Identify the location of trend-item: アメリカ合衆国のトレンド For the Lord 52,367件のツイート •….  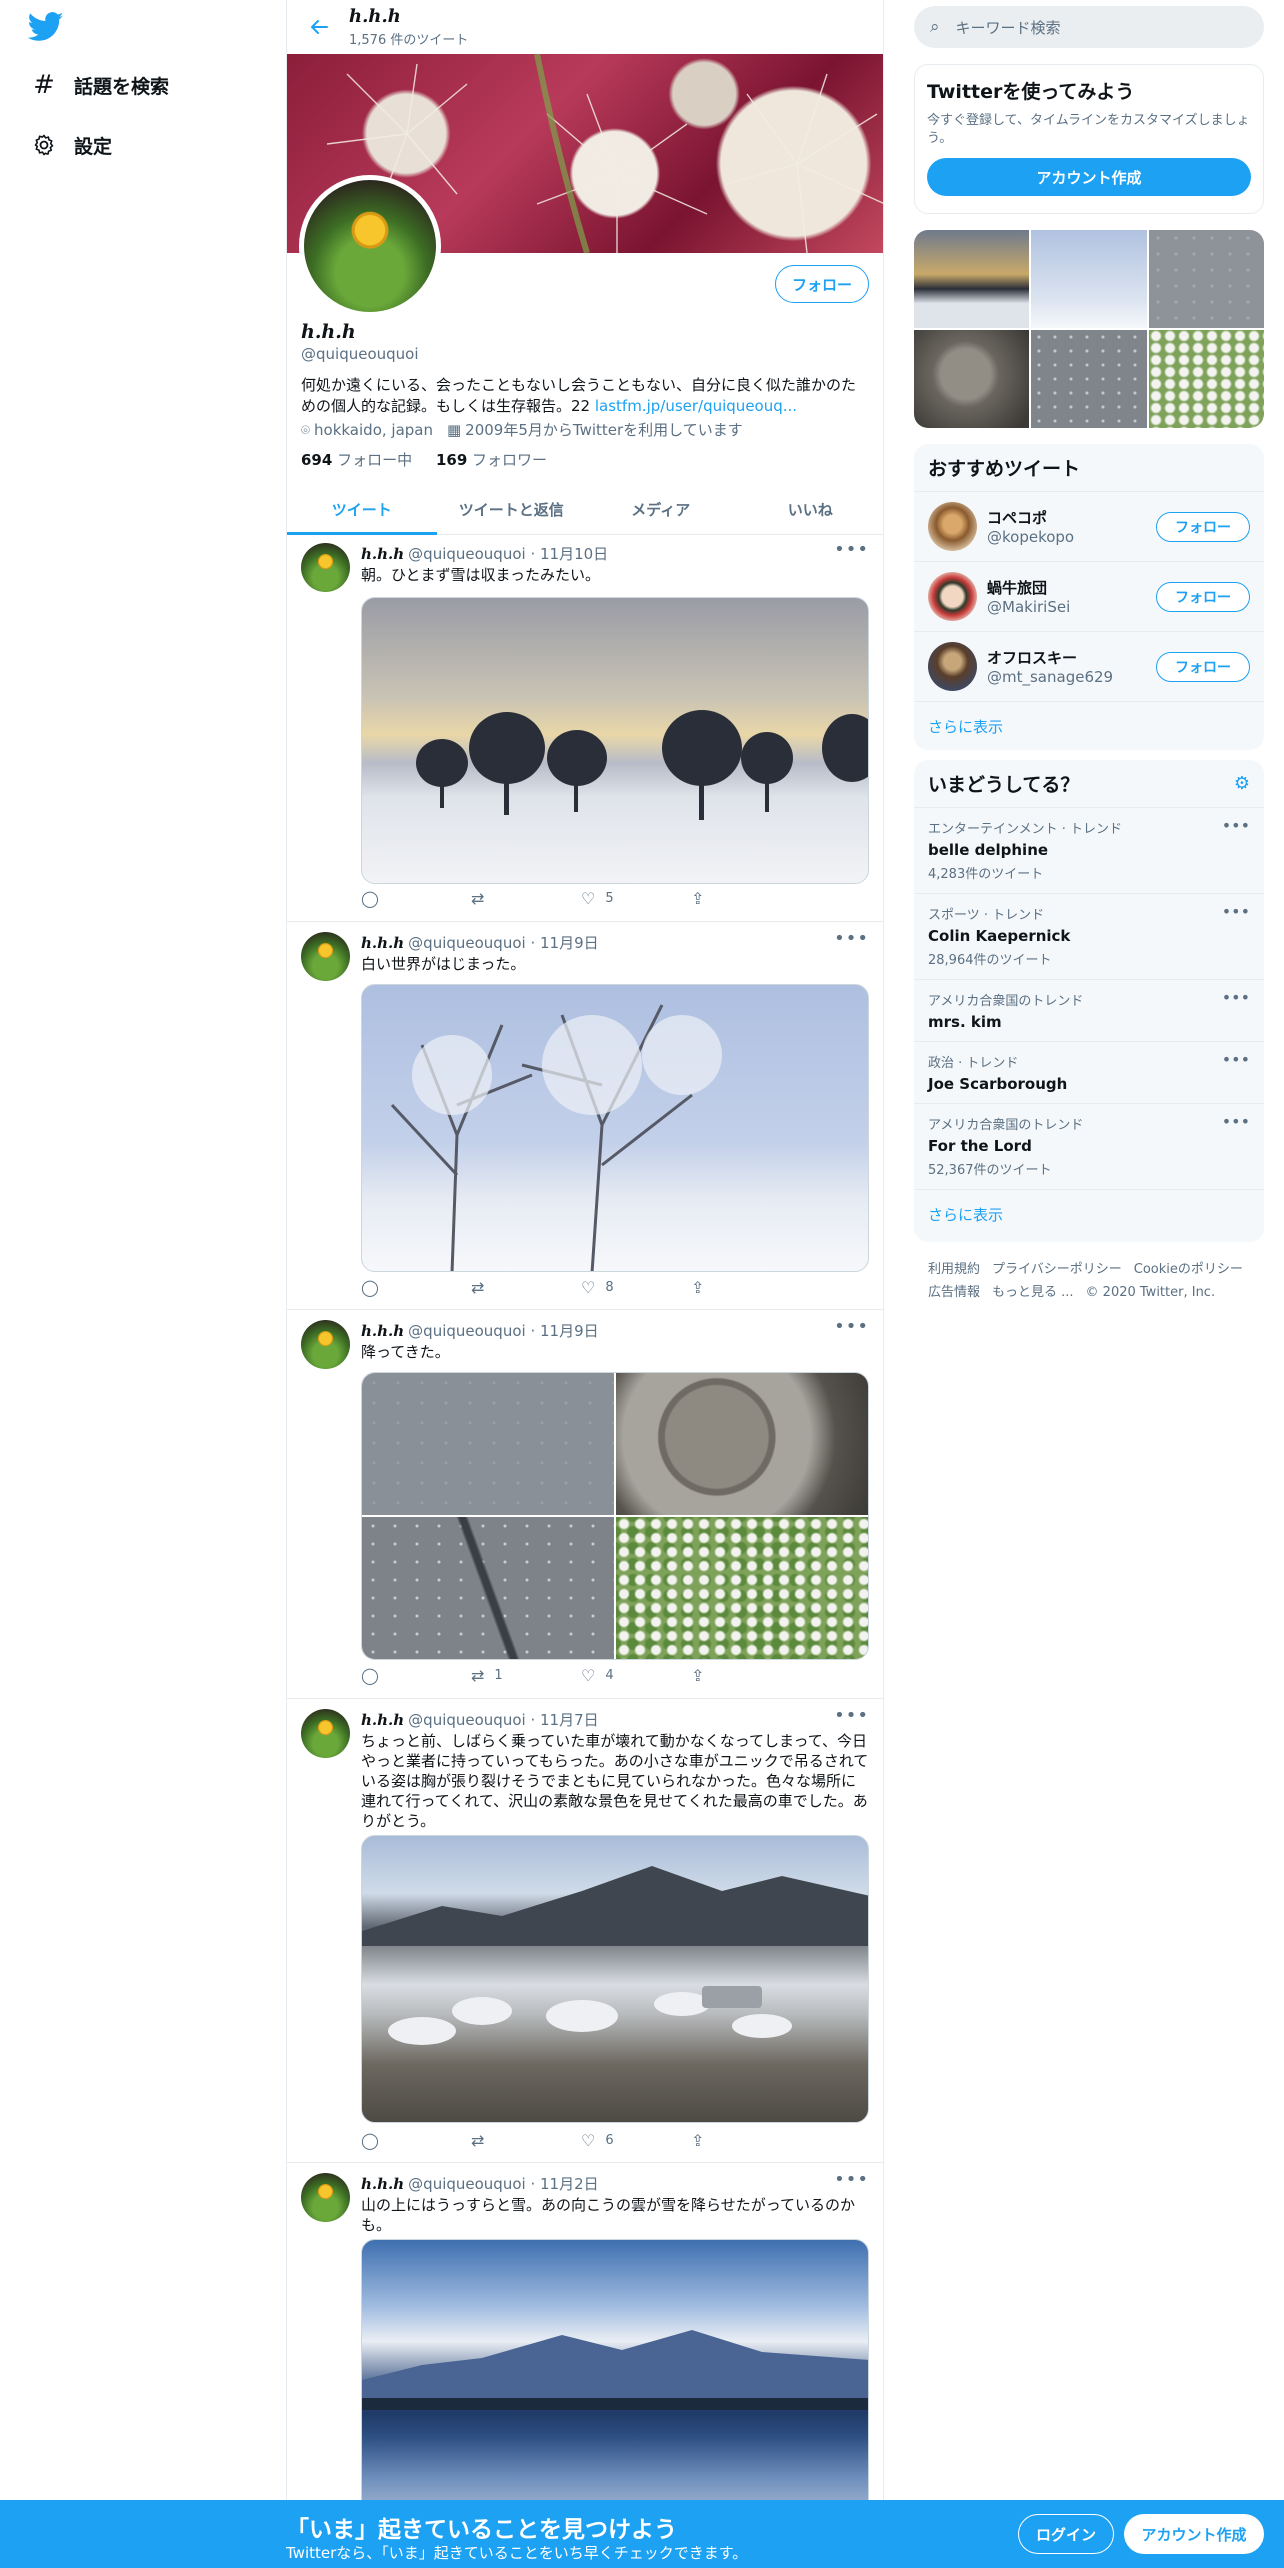
(1089, 1146).